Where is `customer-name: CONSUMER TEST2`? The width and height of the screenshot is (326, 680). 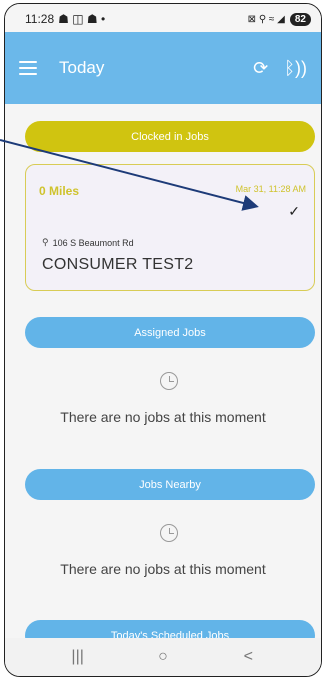 customer-name: CONSUMER TEST2 is located at coordinates (118, 264).